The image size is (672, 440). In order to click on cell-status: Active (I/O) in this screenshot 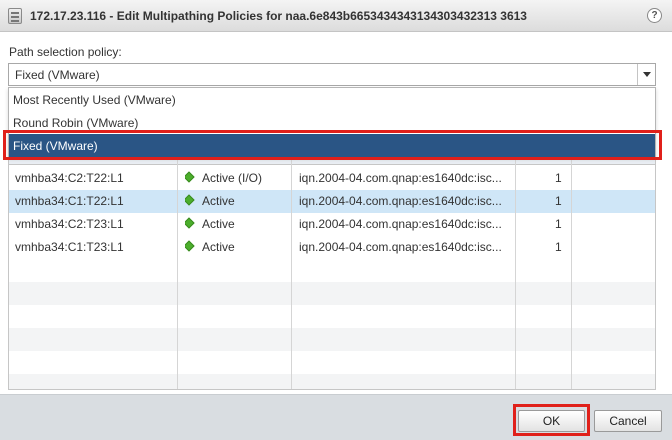, I will do `click(223, 178)`.